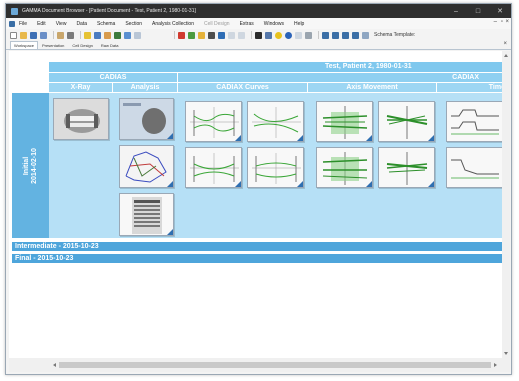 The height and width of the screenshot is (381, 519). I want to click on print-icon, so click(70, 35).